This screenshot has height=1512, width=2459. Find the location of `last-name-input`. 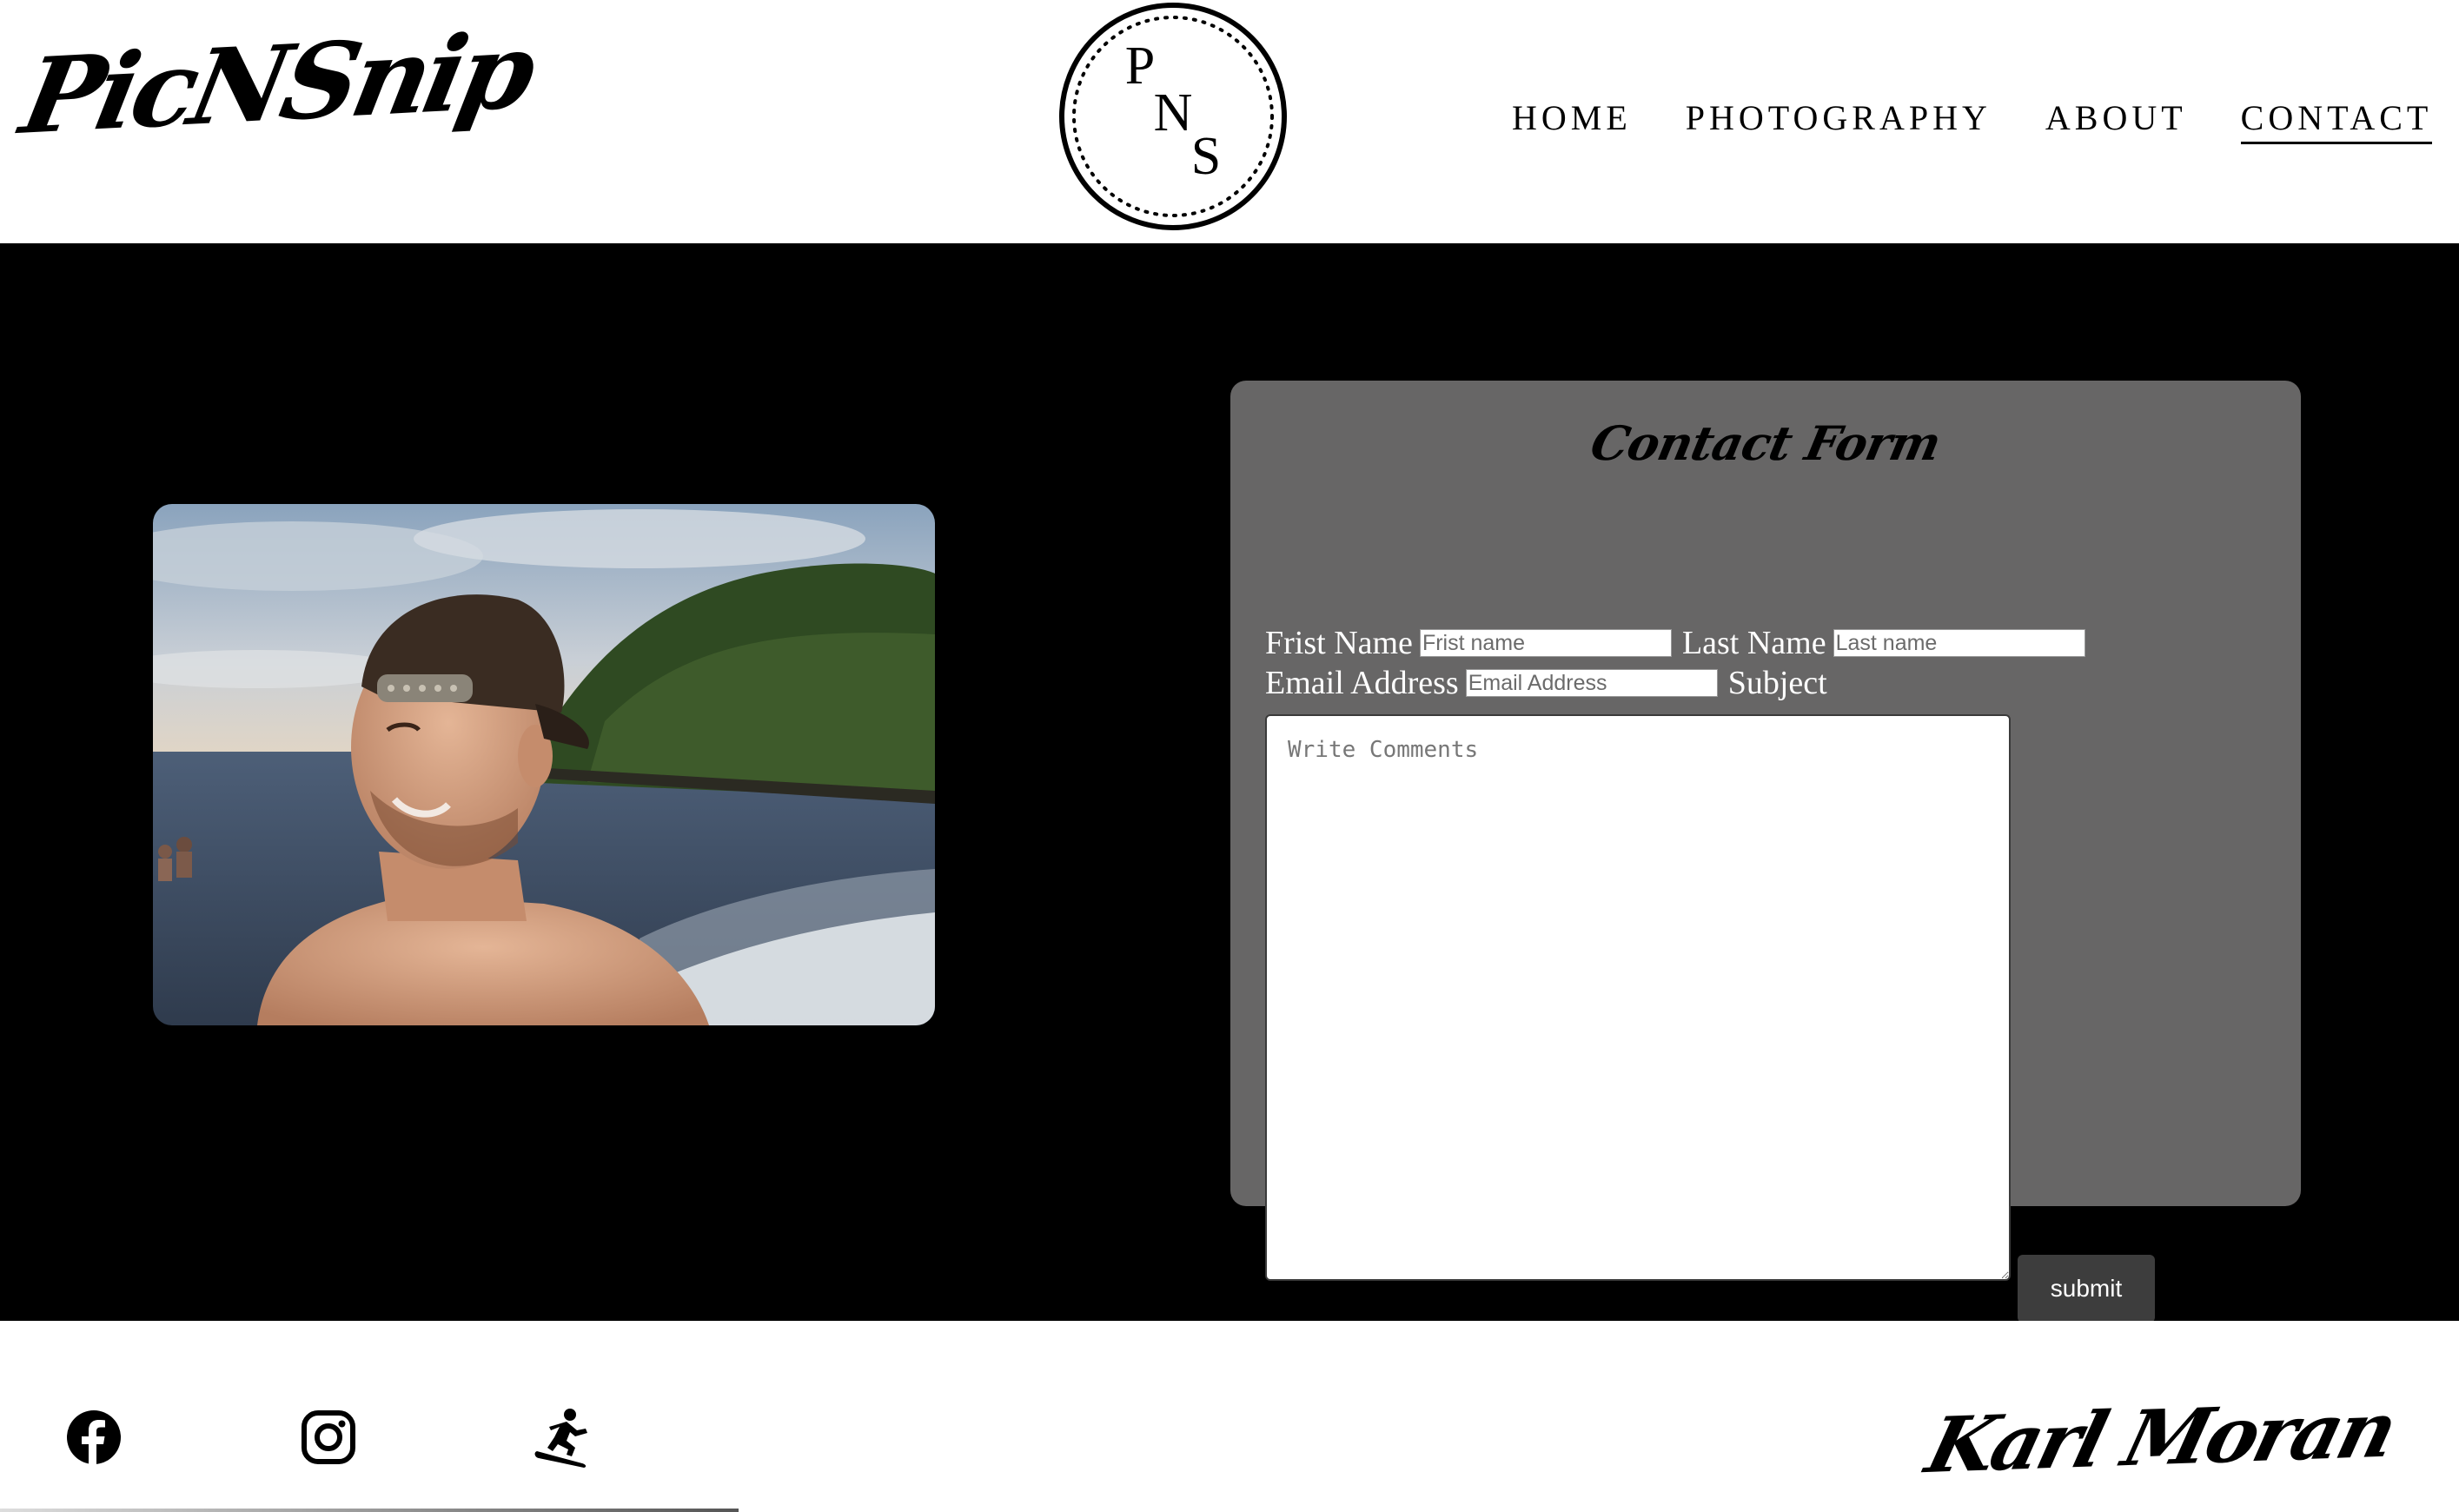

last-name-input is located at coordinates (1959, 643).